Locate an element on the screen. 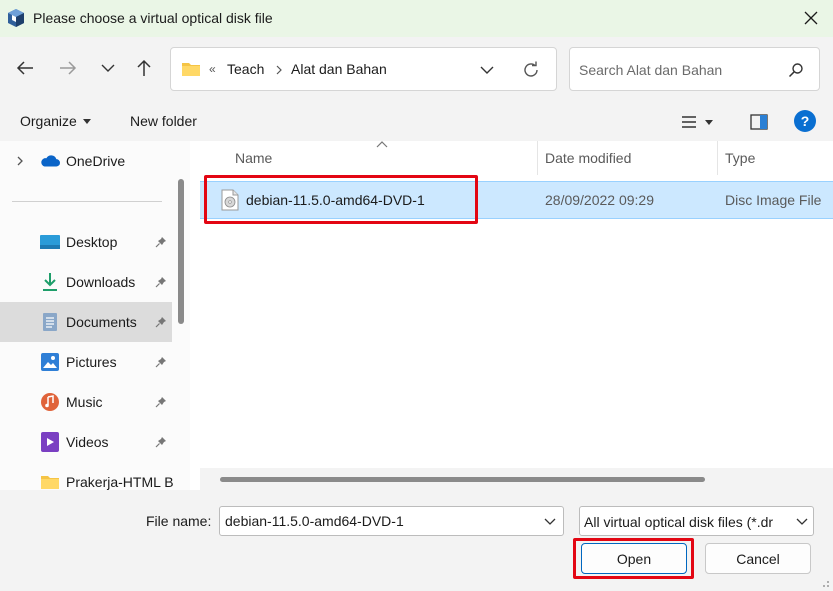  sidebar-item-label: Videos is located at coordinates (87, 442).